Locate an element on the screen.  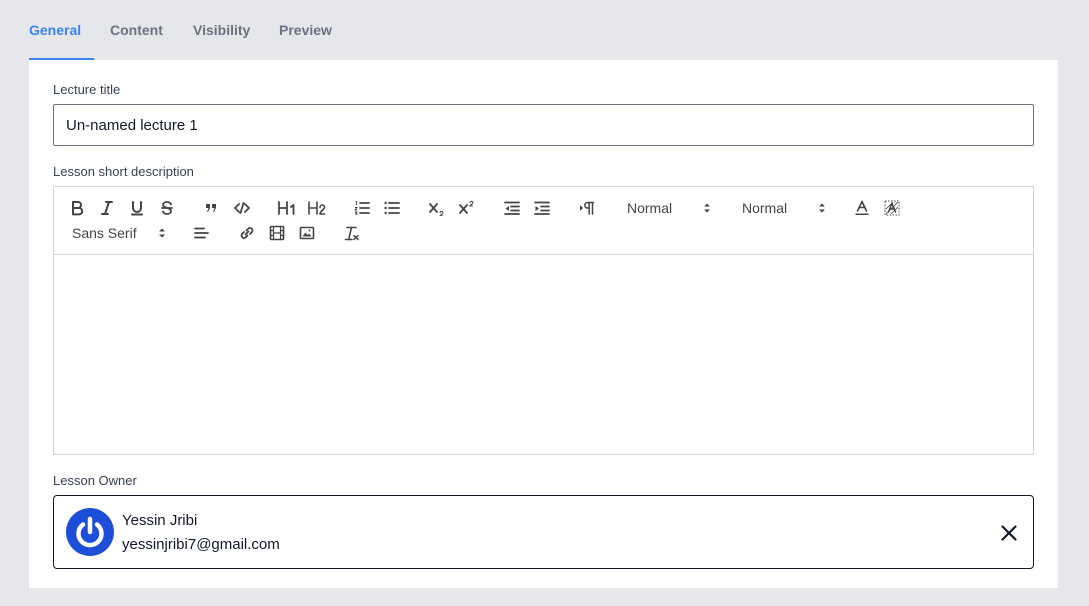
header-picker: Normal is located at coordinates (669, 208).